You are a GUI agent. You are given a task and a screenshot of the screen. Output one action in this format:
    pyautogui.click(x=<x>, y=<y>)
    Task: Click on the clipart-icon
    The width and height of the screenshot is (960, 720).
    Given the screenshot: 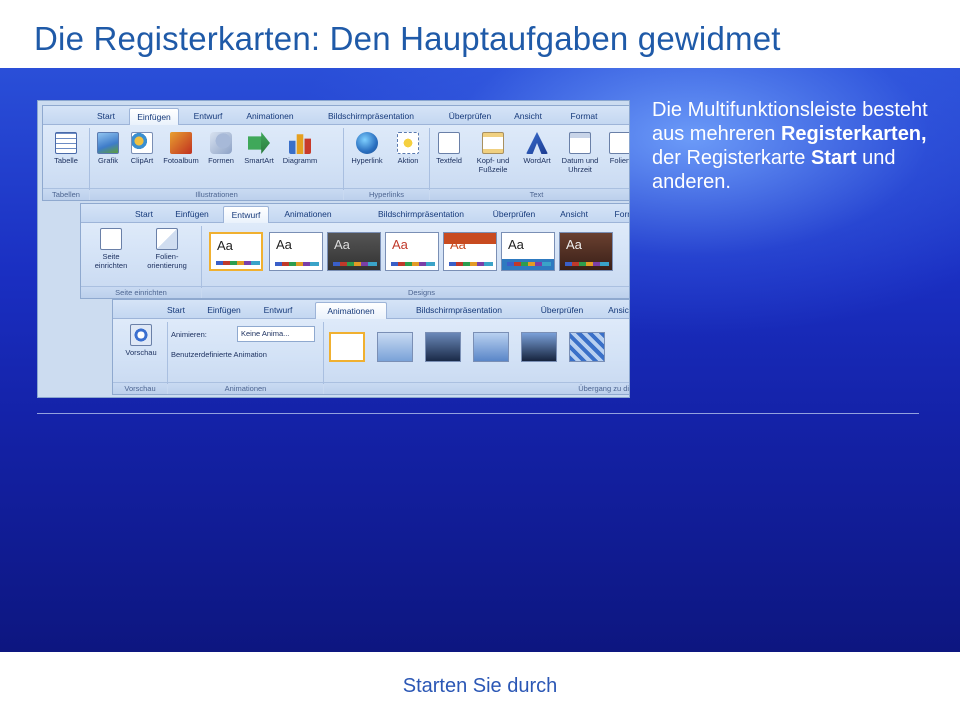 What is the action you would take?
    pyautogui.click(x=142, y=143)
    